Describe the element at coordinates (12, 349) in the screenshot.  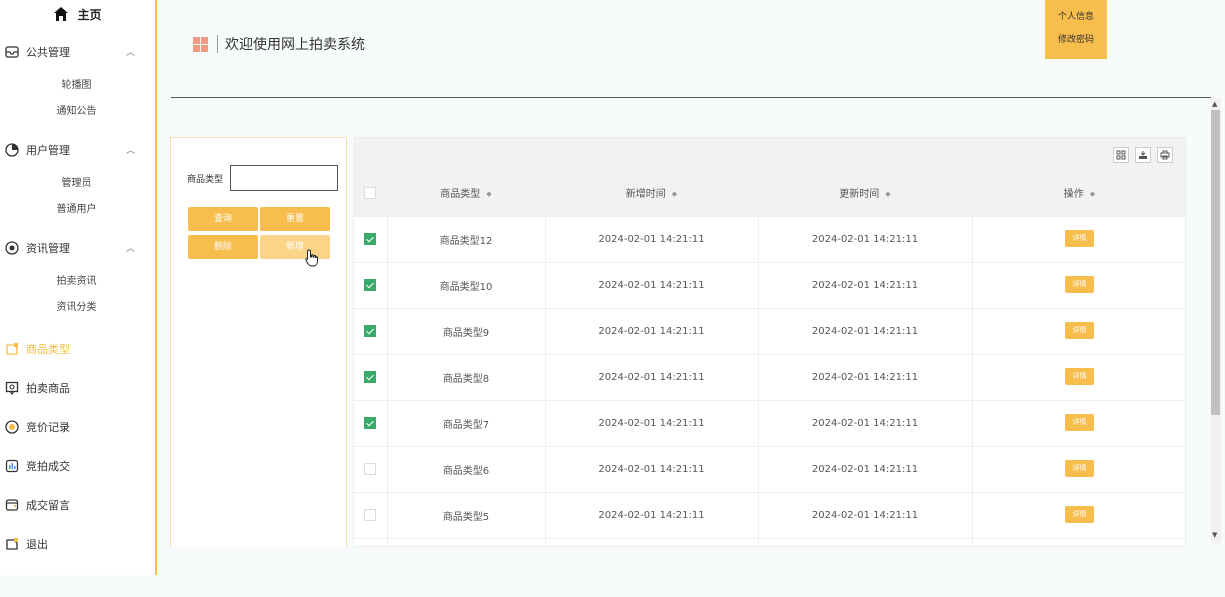
I see `tag-icon` at that location.